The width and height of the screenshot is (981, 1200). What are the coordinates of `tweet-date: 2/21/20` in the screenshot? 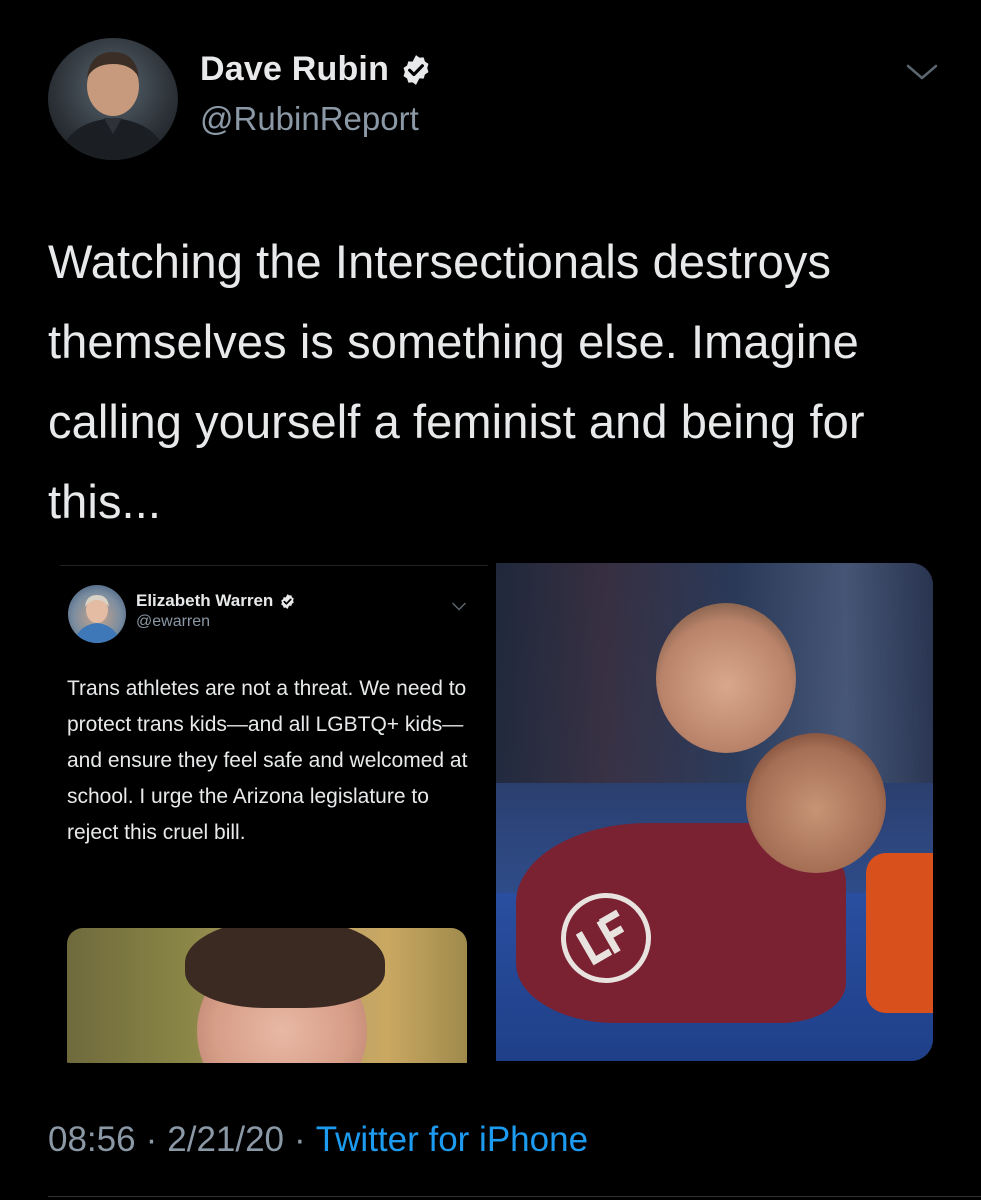 It's located at (226, 1139).